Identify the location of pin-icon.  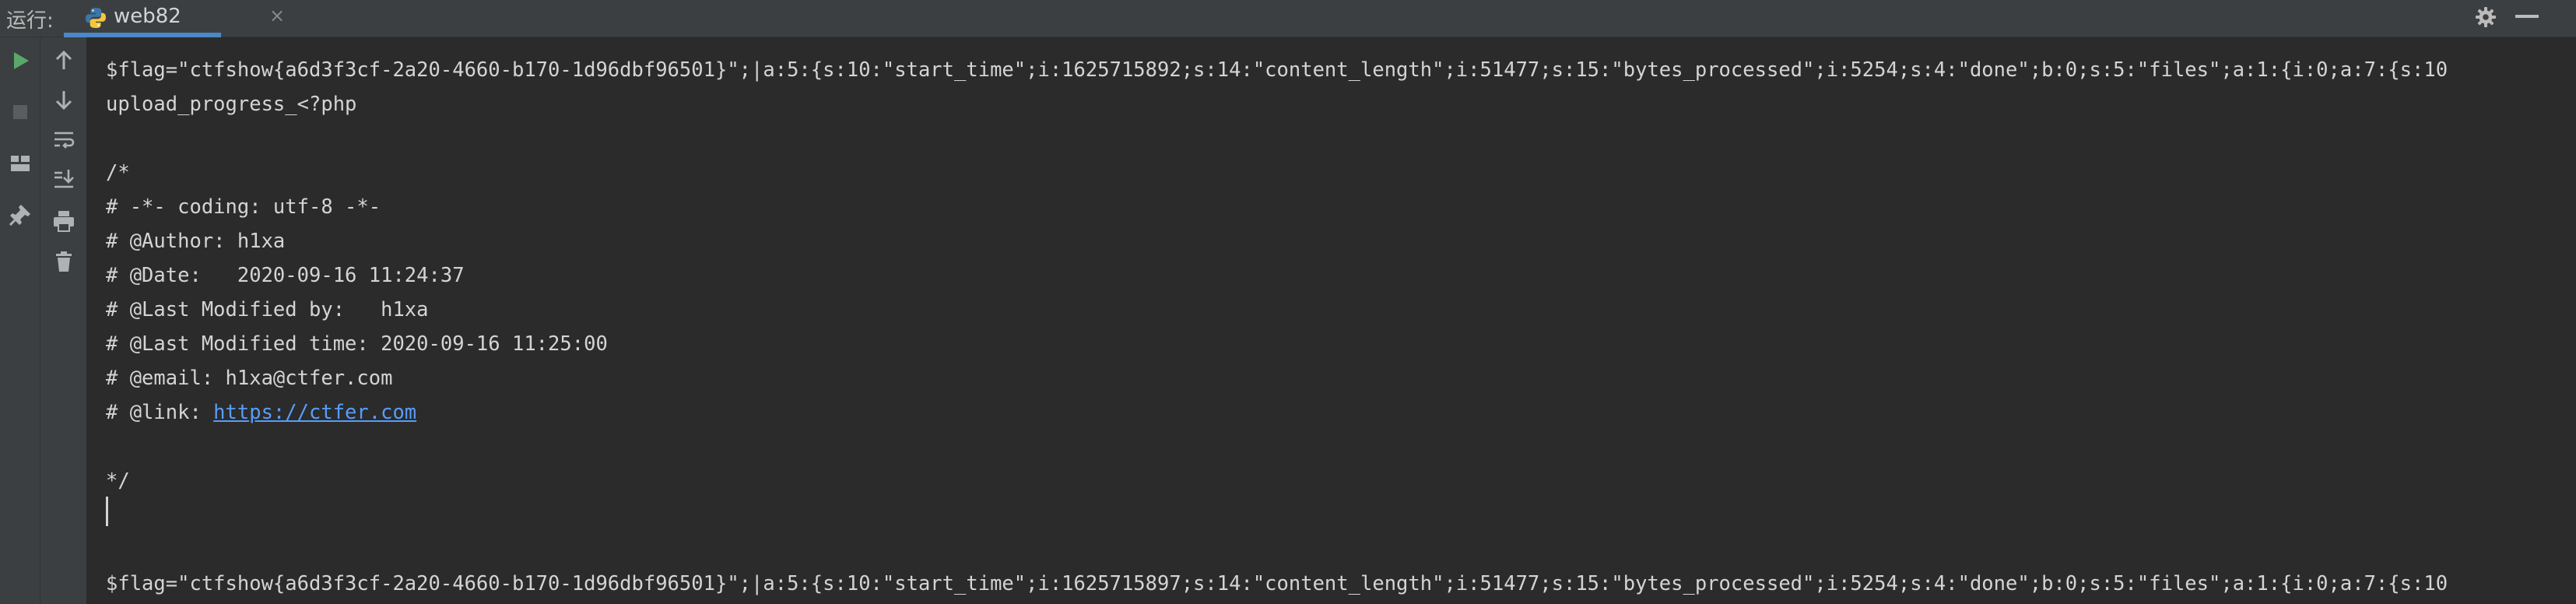
(21, 214).